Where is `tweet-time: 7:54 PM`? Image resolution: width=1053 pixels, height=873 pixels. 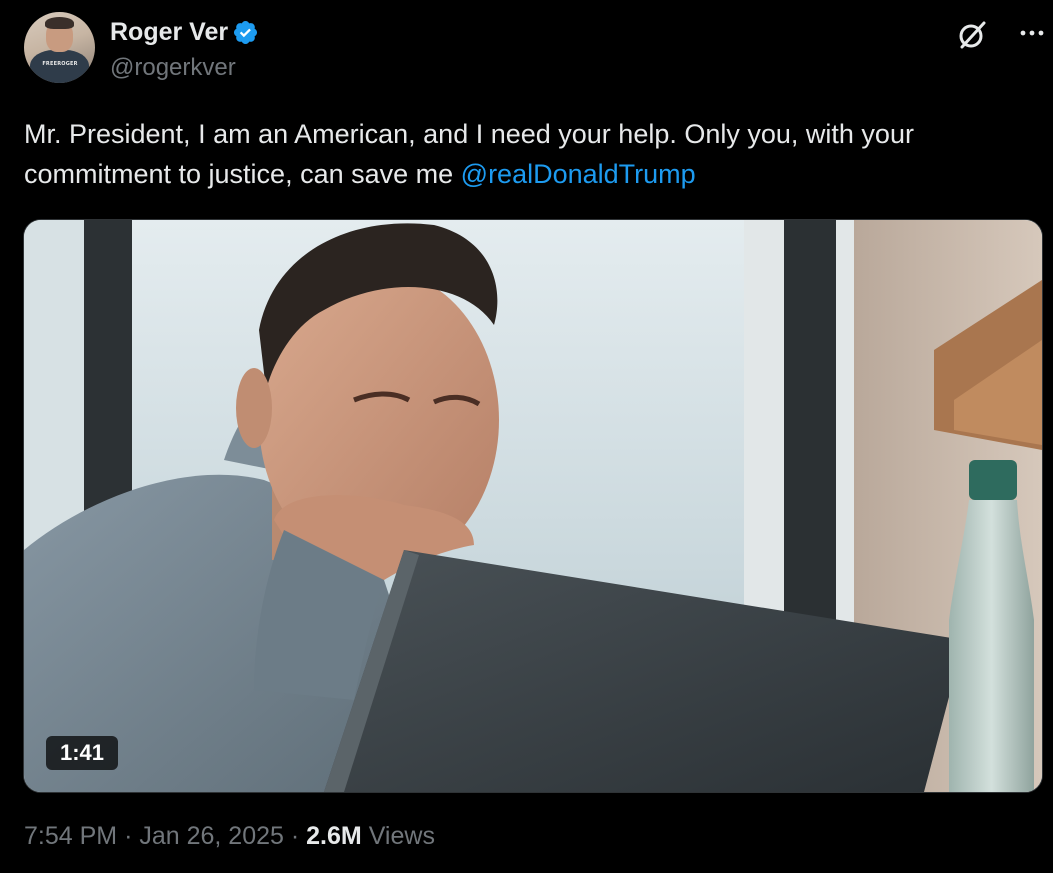
tweet-time: 7:54 PM is located at coordinates (70, 836).